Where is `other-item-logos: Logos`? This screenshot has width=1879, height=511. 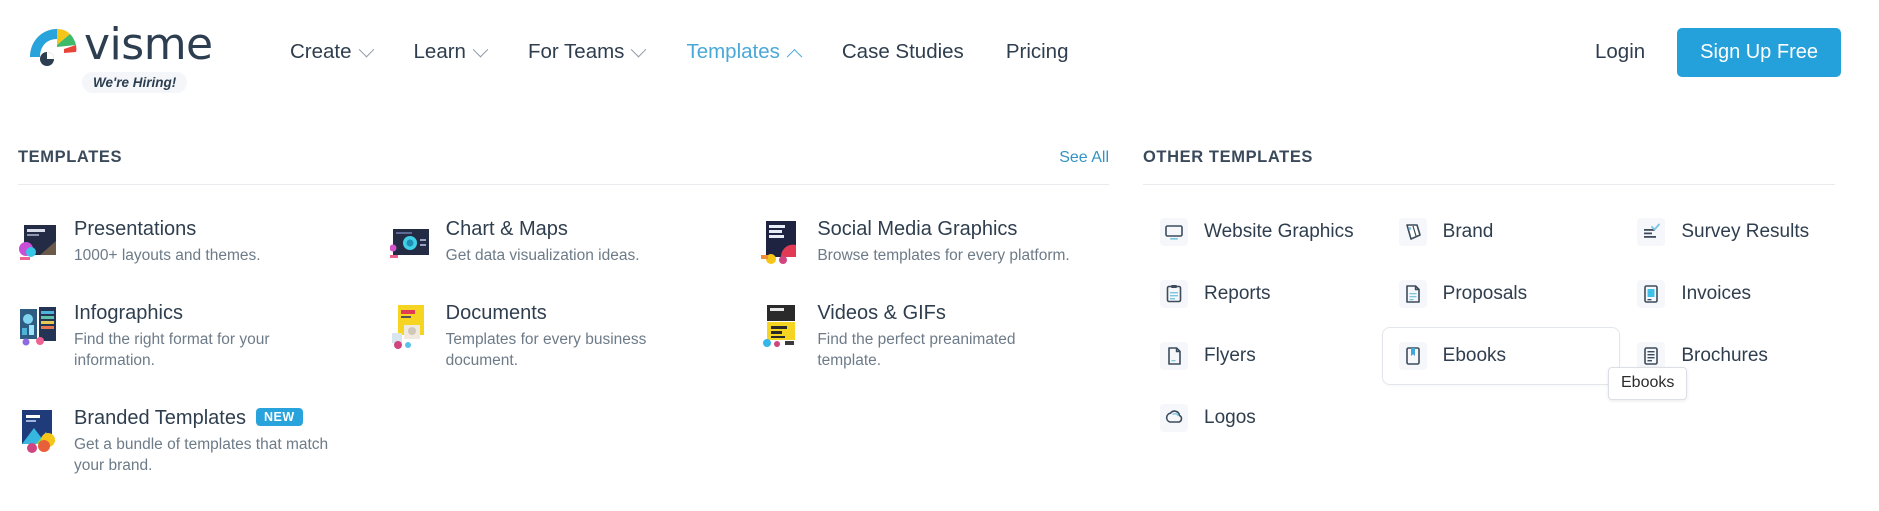 other-item-logos: Logos is located at coordinates (1262, 418).